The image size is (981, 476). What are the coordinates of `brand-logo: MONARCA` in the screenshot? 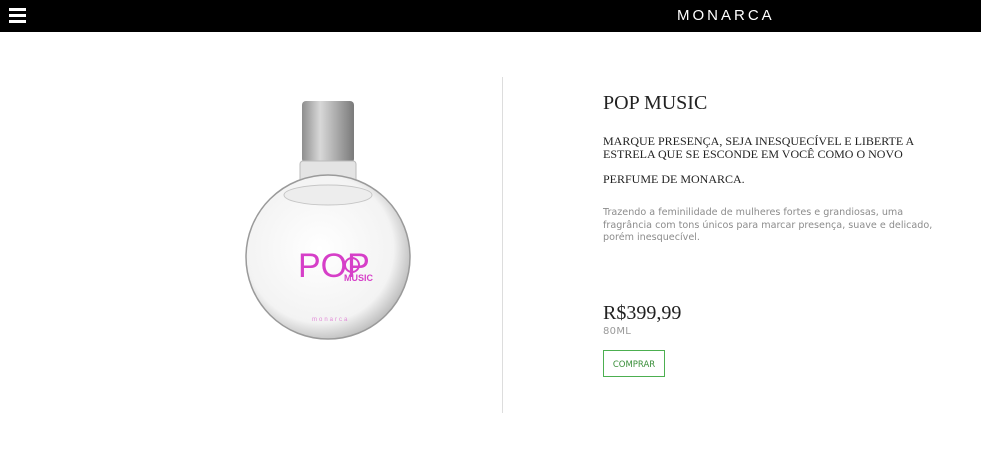 It's located at (490, 16).